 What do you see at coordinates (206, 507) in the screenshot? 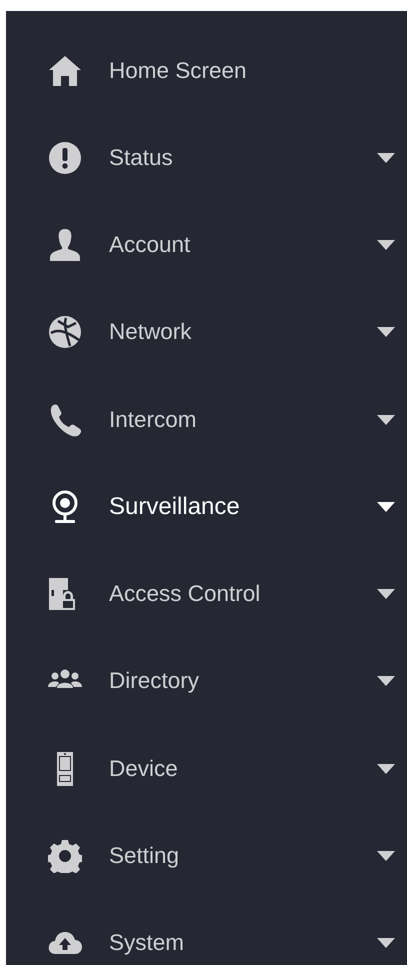
I see `menu-item: Surveillance` at bounding box center [206, 507].